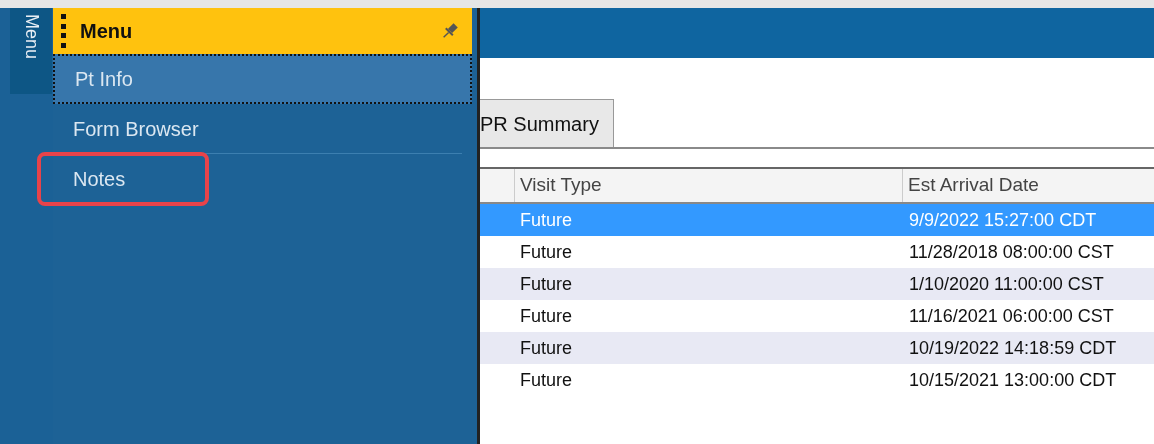 This screenshot has height=444, width=1154. I want to click on splitter, so click(476, 226).